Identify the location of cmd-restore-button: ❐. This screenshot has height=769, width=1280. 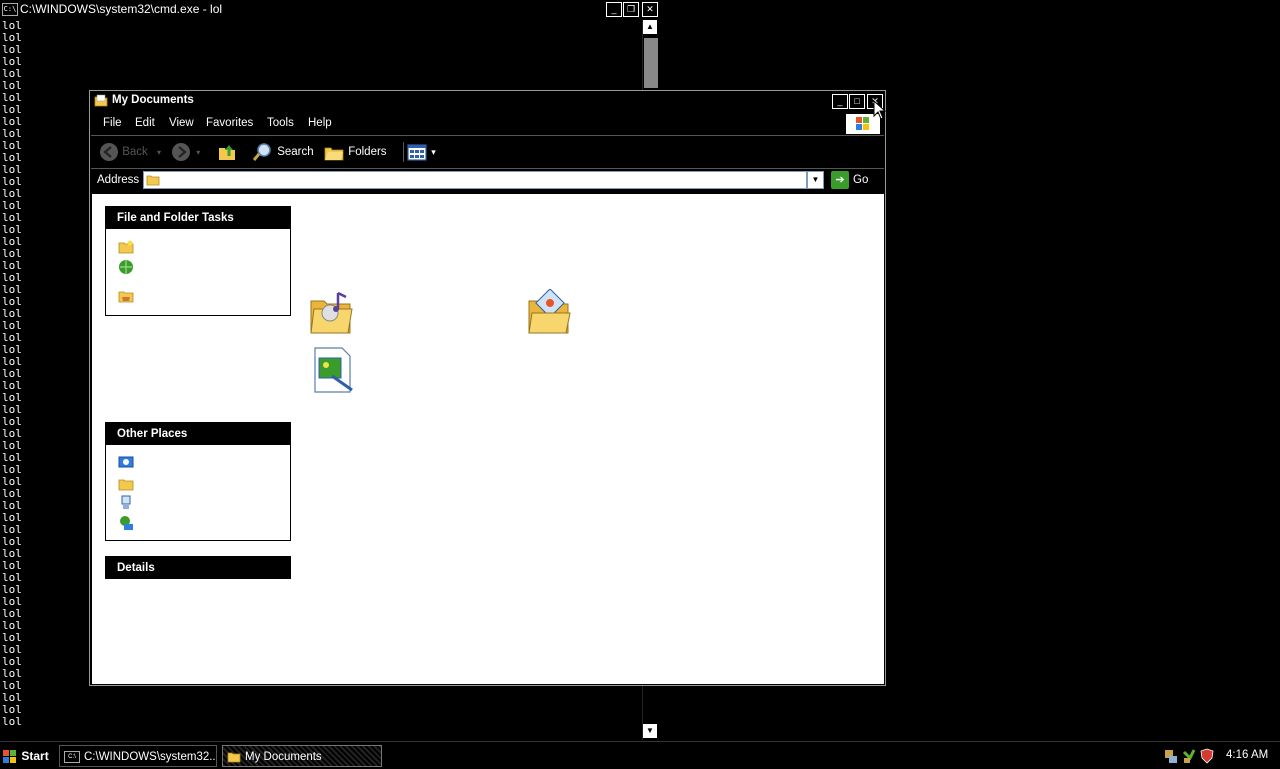
(631, 9).